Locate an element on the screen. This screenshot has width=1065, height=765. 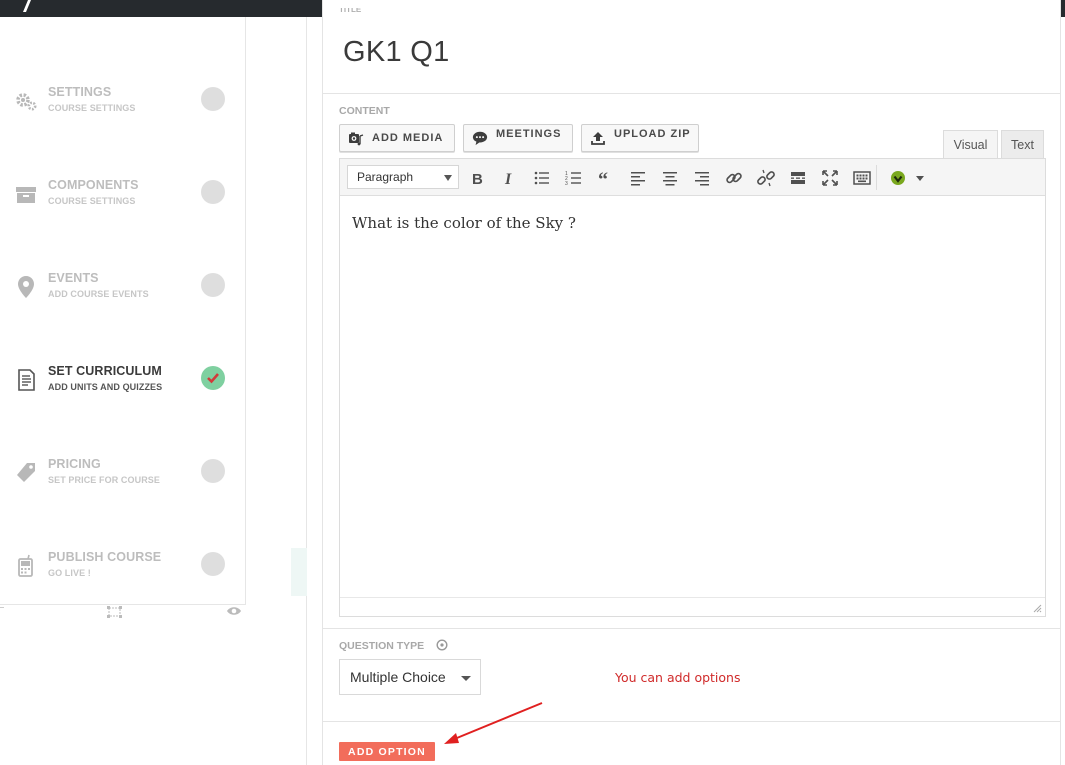
keyboard-icon is located at coordinates (862, 178).